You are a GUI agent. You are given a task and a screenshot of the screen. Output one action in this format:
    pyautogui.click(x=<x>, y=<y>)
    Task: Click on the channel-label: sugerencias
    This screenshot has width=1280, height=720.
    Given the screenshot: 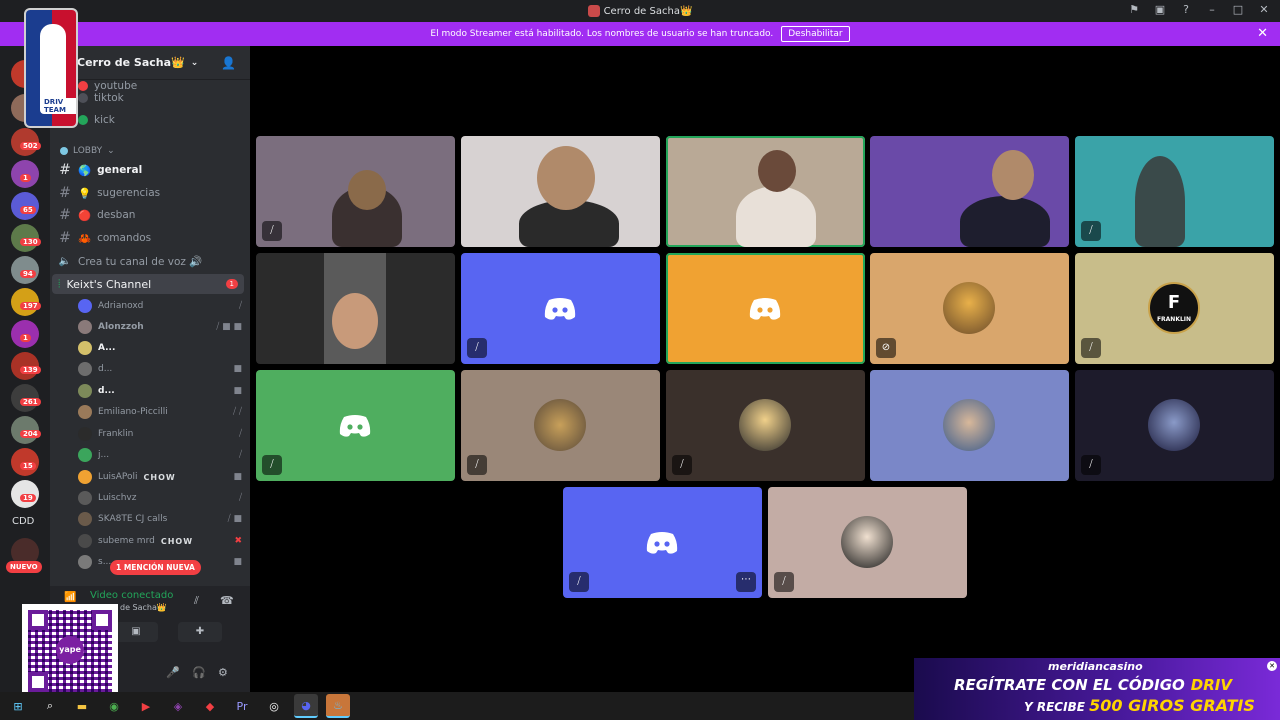 What is the action you would take?
    pyautogui.click(x=129, y=193)
    